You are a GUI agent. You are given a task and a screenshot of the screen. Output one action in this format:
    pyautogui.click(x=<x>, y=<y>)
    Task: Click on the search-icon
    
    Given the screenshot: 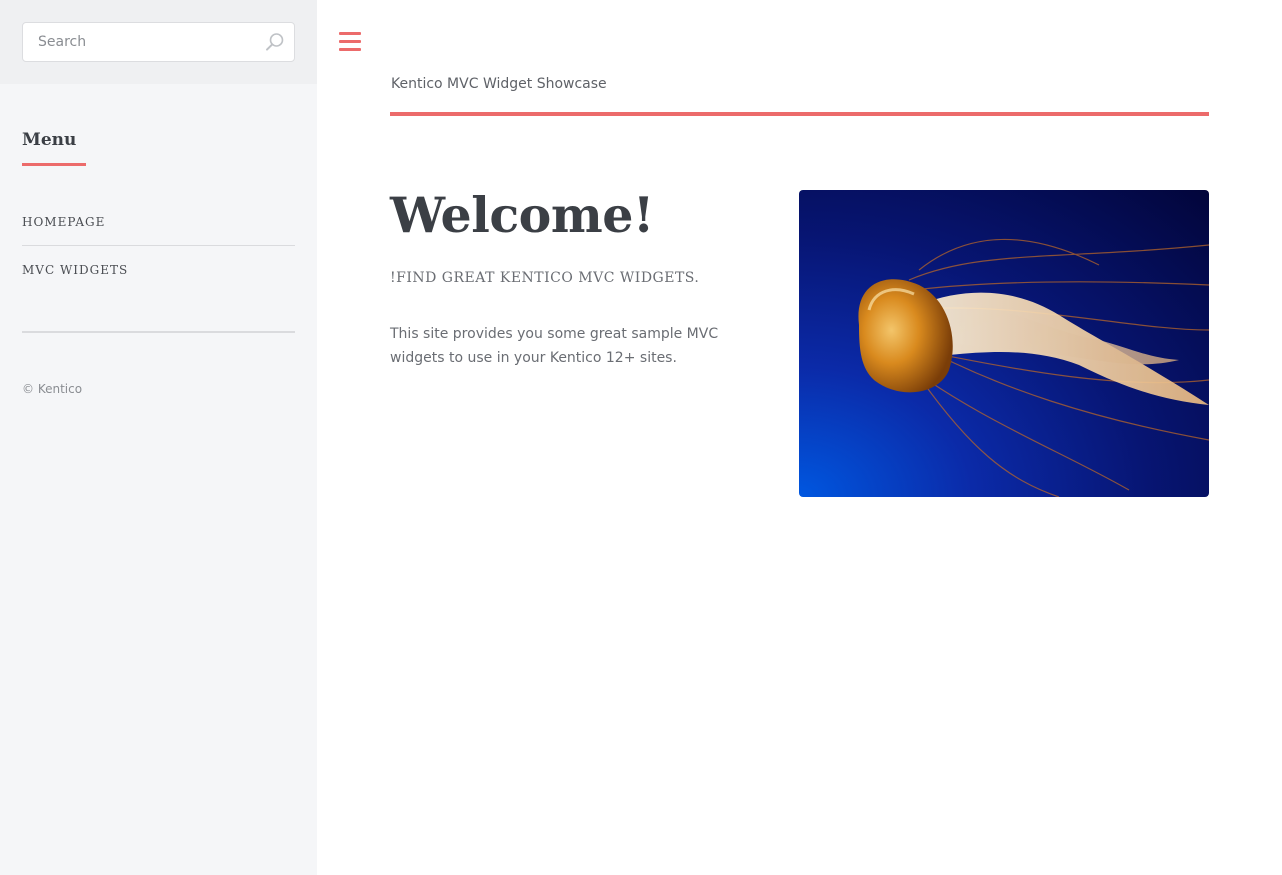 What is the action you would take?
    pyautogui.click(x=275, y=42)
    